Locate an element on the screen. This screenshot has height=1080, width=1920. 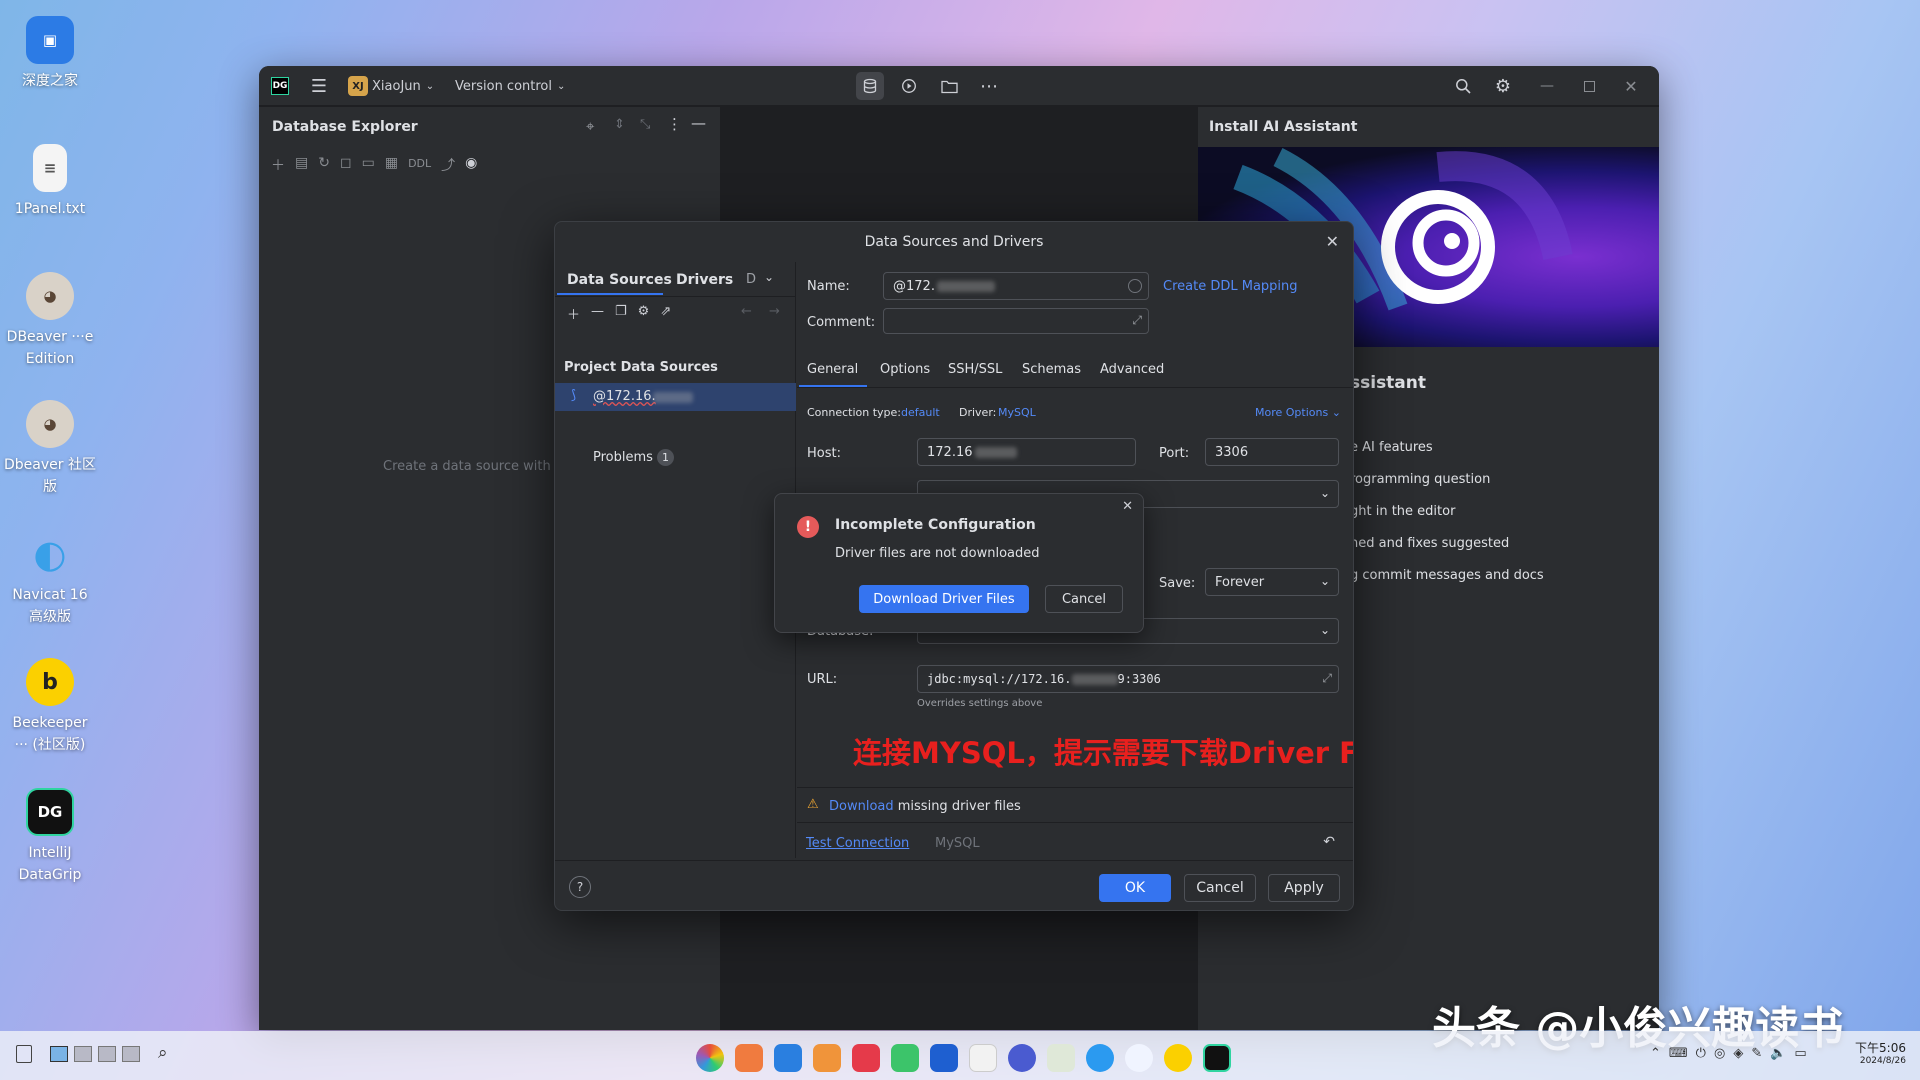
network-icon: ◈ is located at coordinates (1738, 1053).